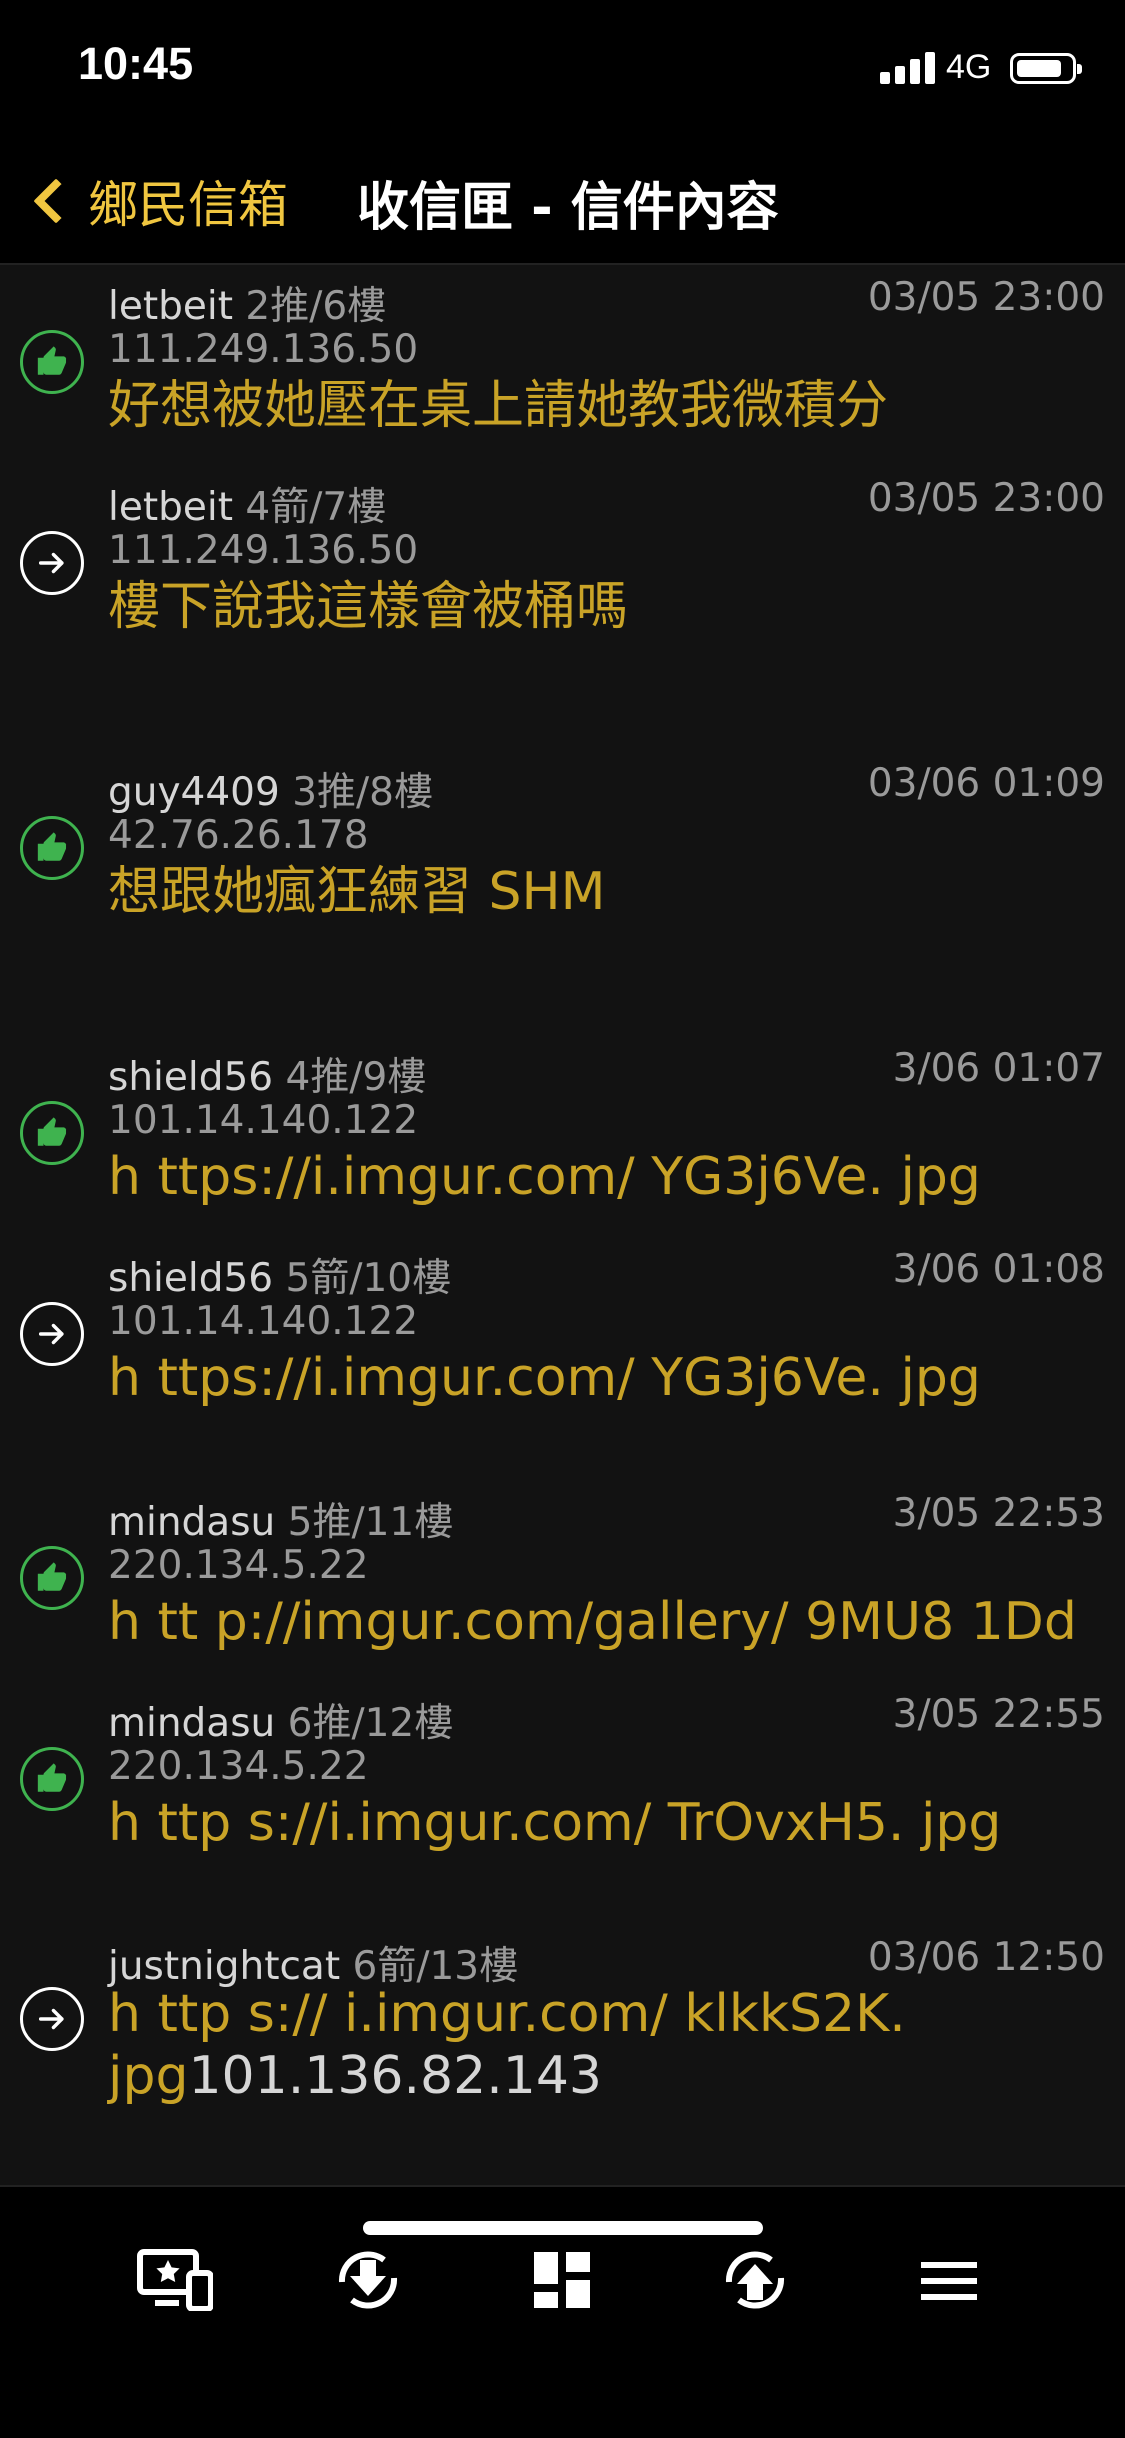 The height and width of the screenshot is (2438, 1125). Describe the element at coordinates (368, 1278) in the screenshot. I see `comment-floor: 5箭/10樓` at that location.